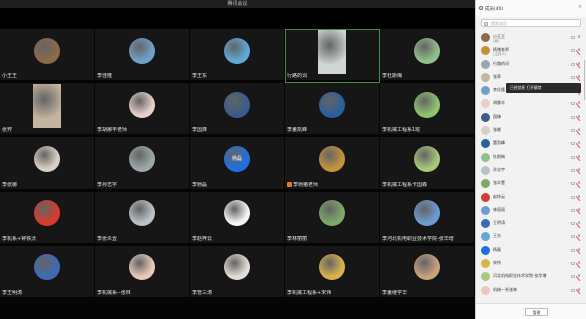 This screenshot has height=319, width=586. I want to click on green-avatar, so click(427, 104).